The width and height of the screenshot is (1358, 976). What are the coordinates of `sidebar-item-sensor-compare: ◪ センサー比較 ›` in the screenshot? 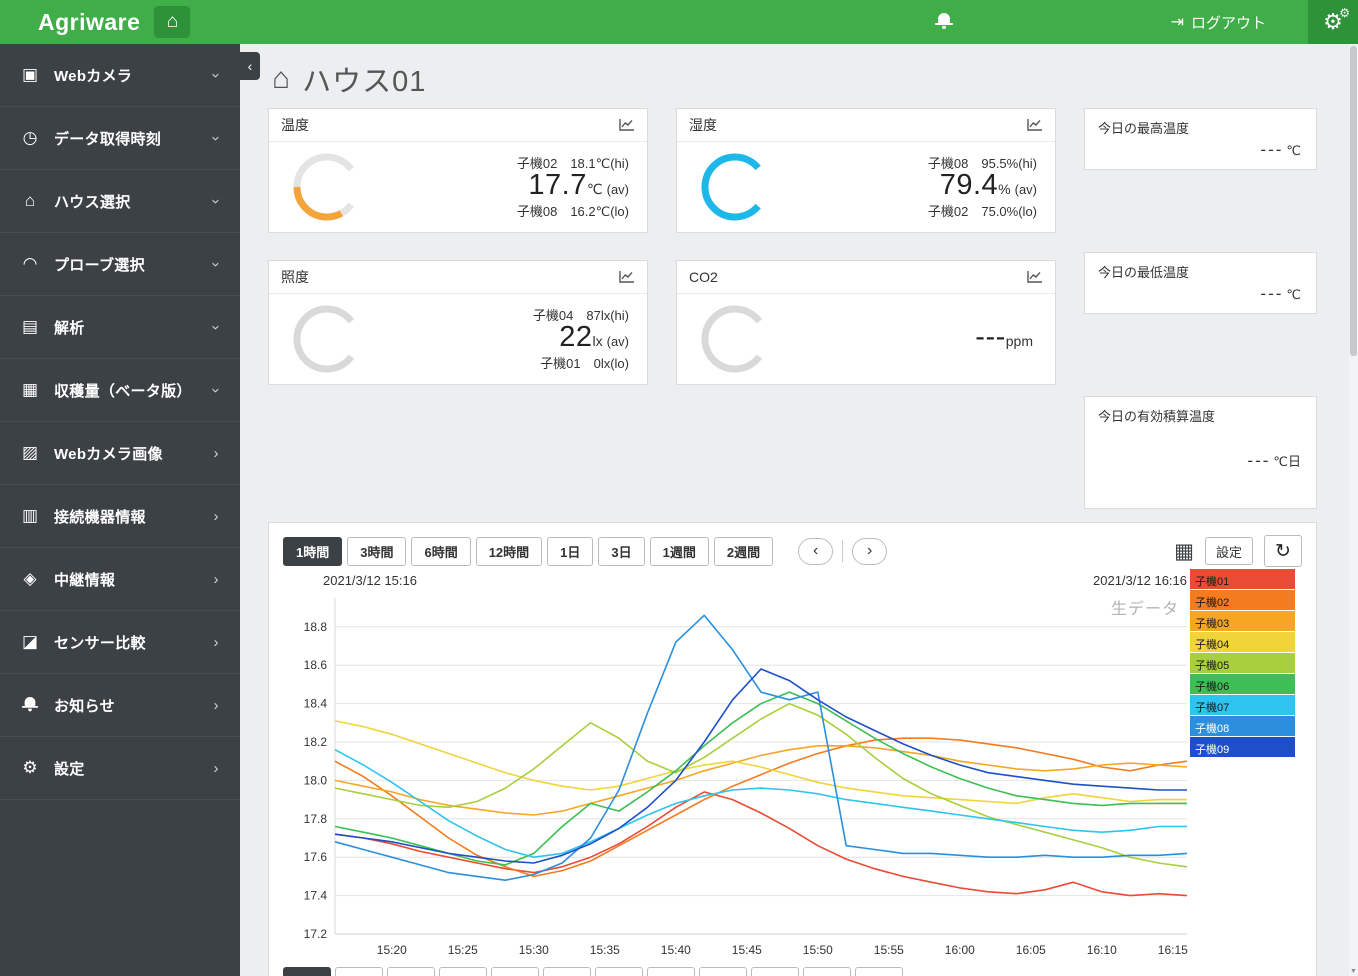 It's located at (120, 642).